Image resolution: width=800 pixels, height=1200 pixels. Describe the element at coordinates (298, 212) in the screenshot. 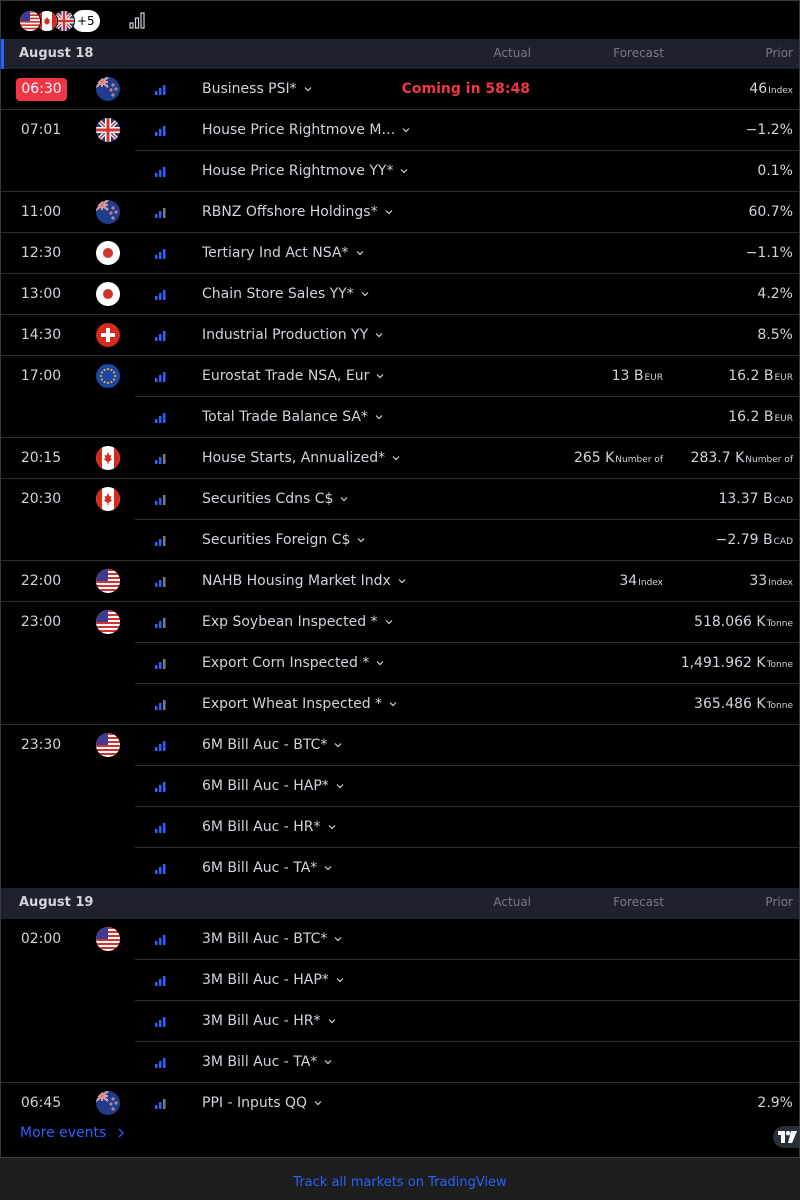

I see `event-title: RBNZ Offshore Holdings*` at that location.